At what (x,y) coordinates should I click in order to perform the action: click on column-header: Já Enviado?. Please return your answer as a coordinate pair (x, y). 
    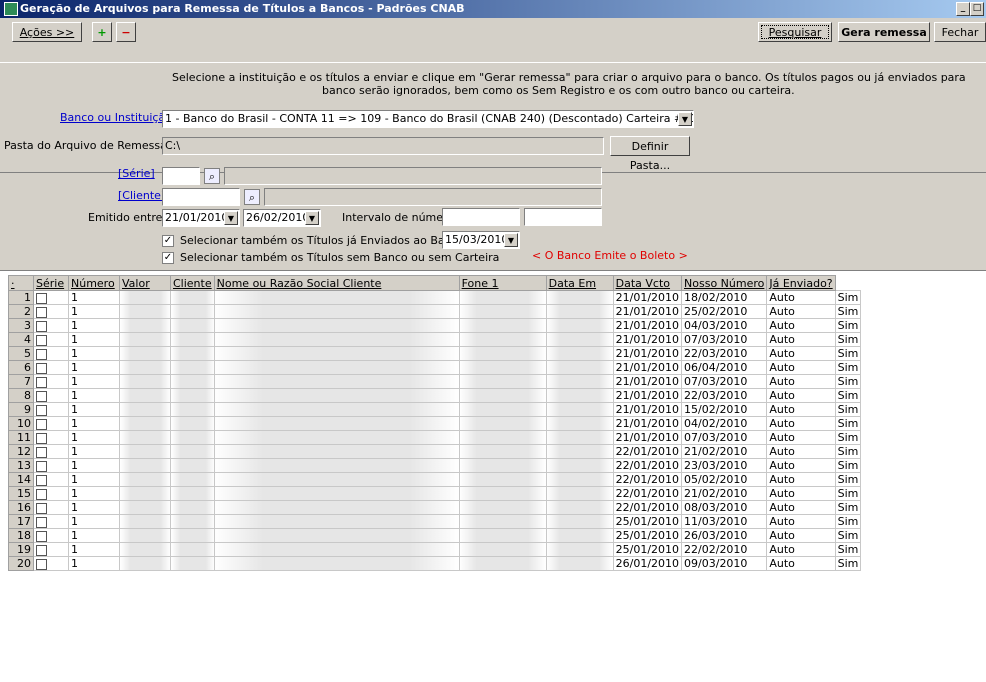
    Looking at the image, I should click on (801, 283).